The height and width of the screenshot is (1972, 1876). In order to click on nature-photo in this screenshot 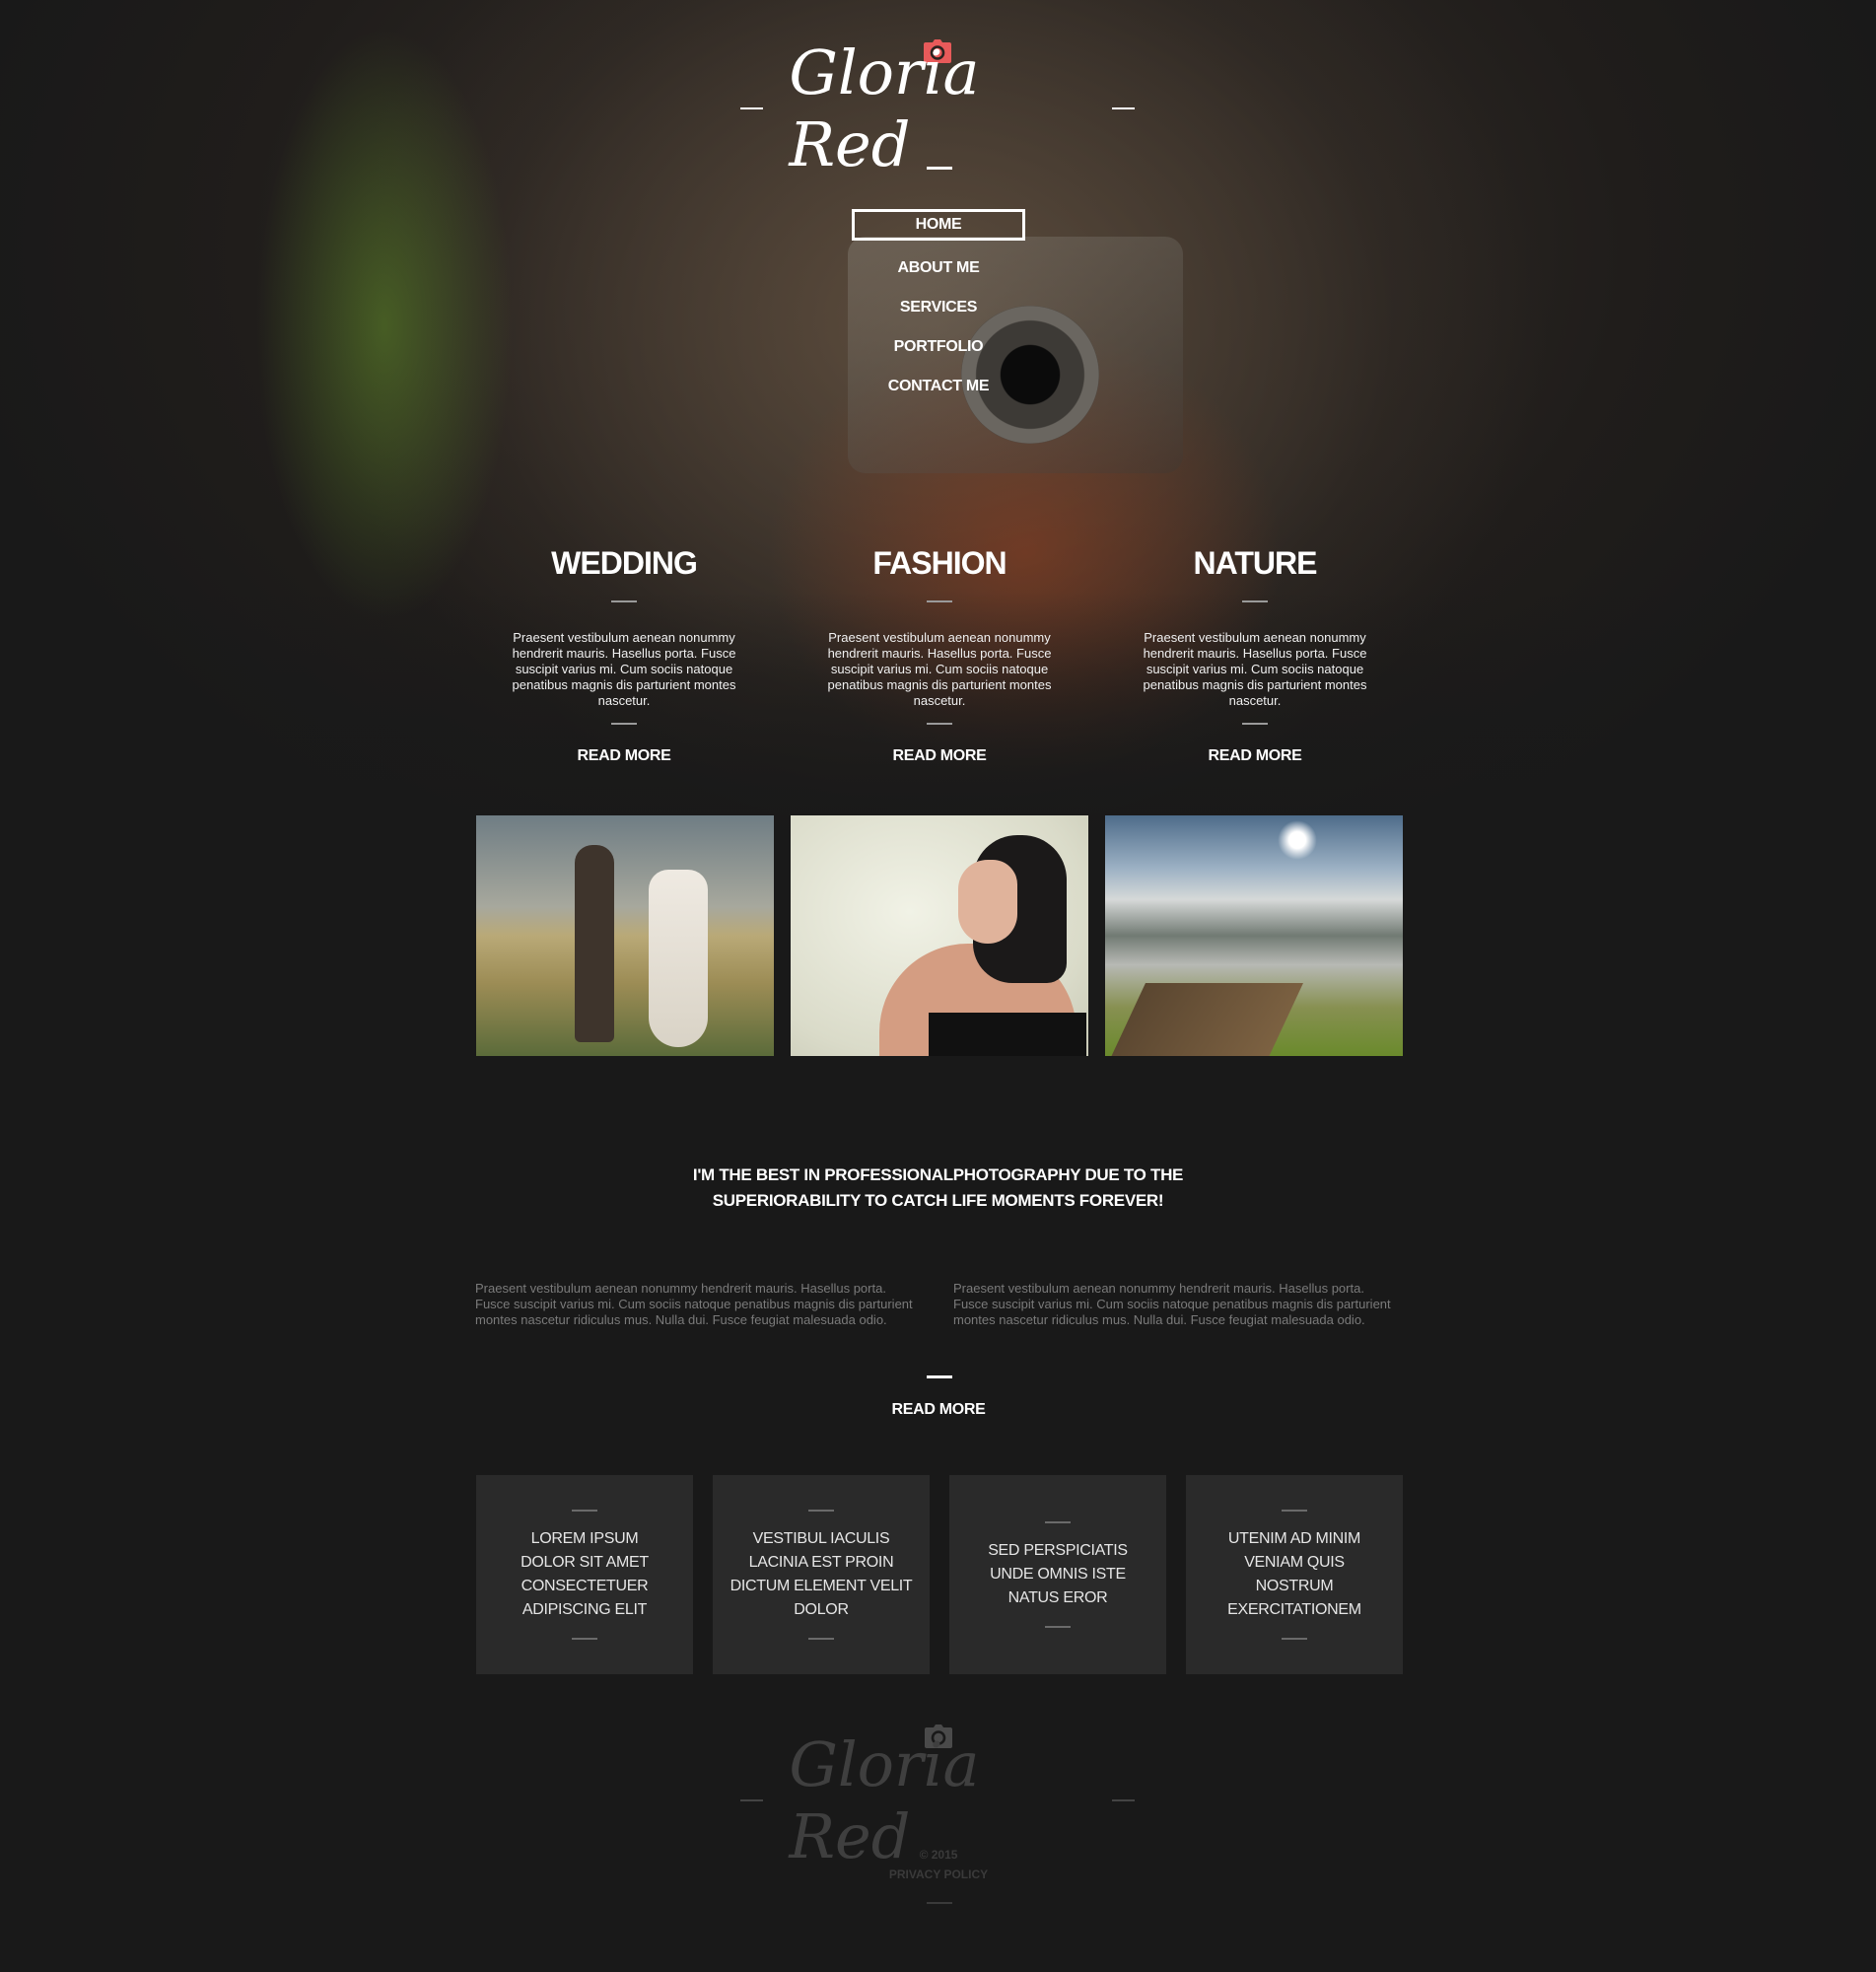, I will do `click(1254, 935)`.